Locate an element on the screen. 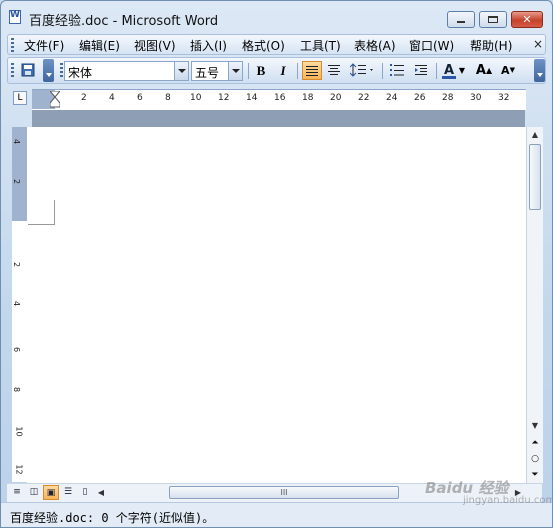 The image size is (553, 528). close-window-button: ✕ is located at coordinates (527, 19).